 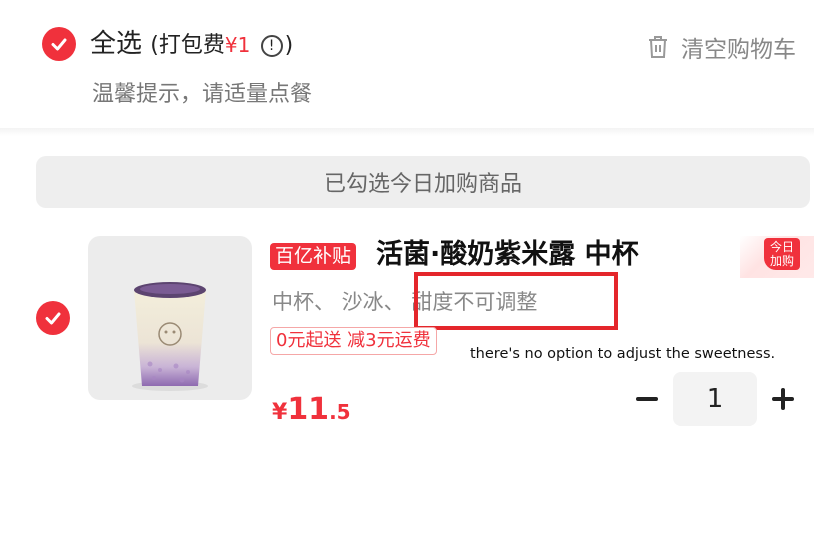 I want to click on select-all-checkbox, so click(x=59, y=44).